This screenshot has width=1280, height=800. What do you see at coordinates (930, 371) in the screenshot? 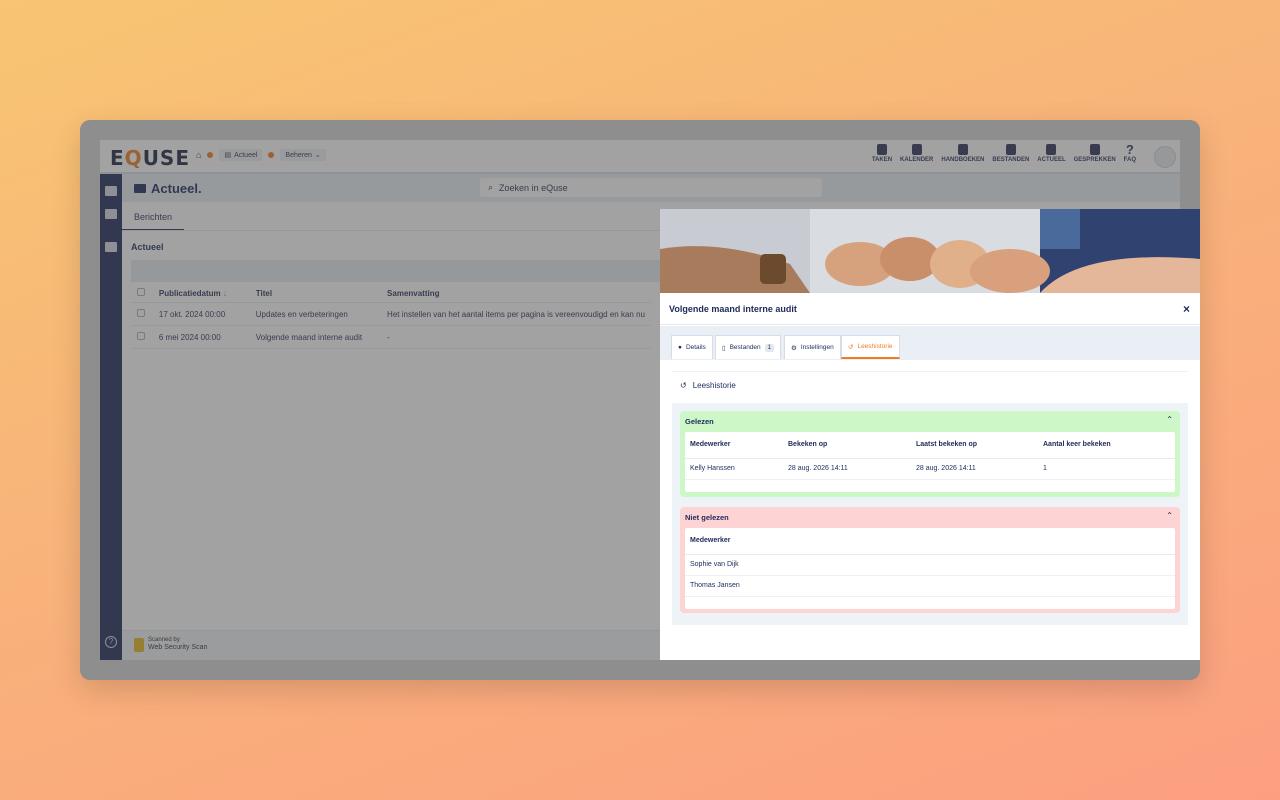
I see `divider` at bounding box center [930, 371].